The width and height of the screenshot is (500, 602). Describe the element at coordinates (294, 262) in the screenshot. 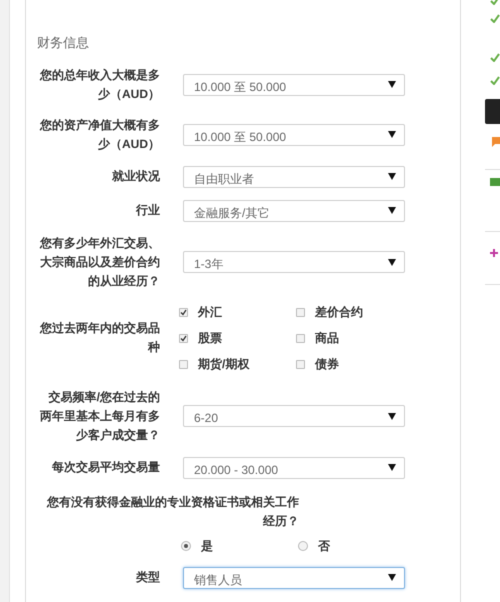

I see `dropdown: 1-3年` at that location.